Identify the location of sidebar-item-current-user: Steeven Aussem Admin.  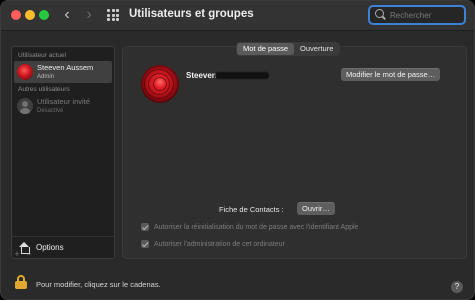
(63, 72).